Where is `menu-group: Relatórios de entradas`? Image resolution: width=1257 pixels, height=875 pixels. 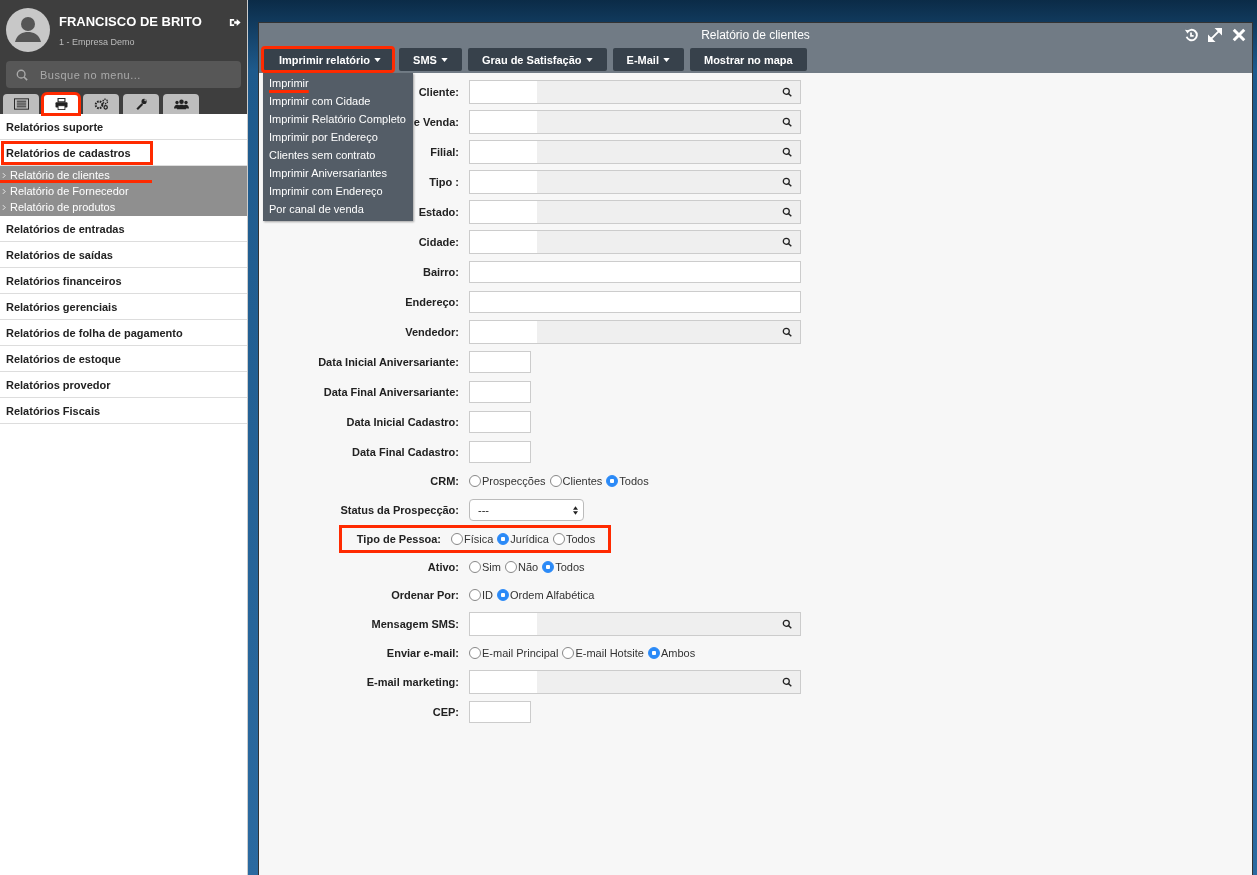
menu-group: Relatórios de entradas is located at coordinates (65, 228).